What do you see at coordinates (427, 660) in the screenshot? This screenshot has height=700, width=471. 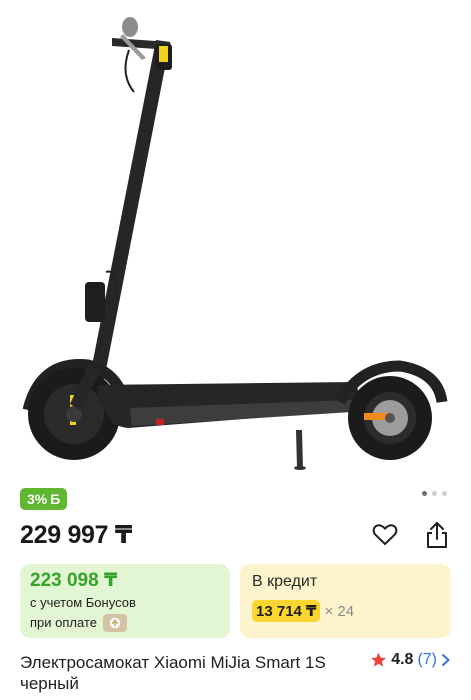 I see `review-count: (7)` at bounding box center [427, 660].